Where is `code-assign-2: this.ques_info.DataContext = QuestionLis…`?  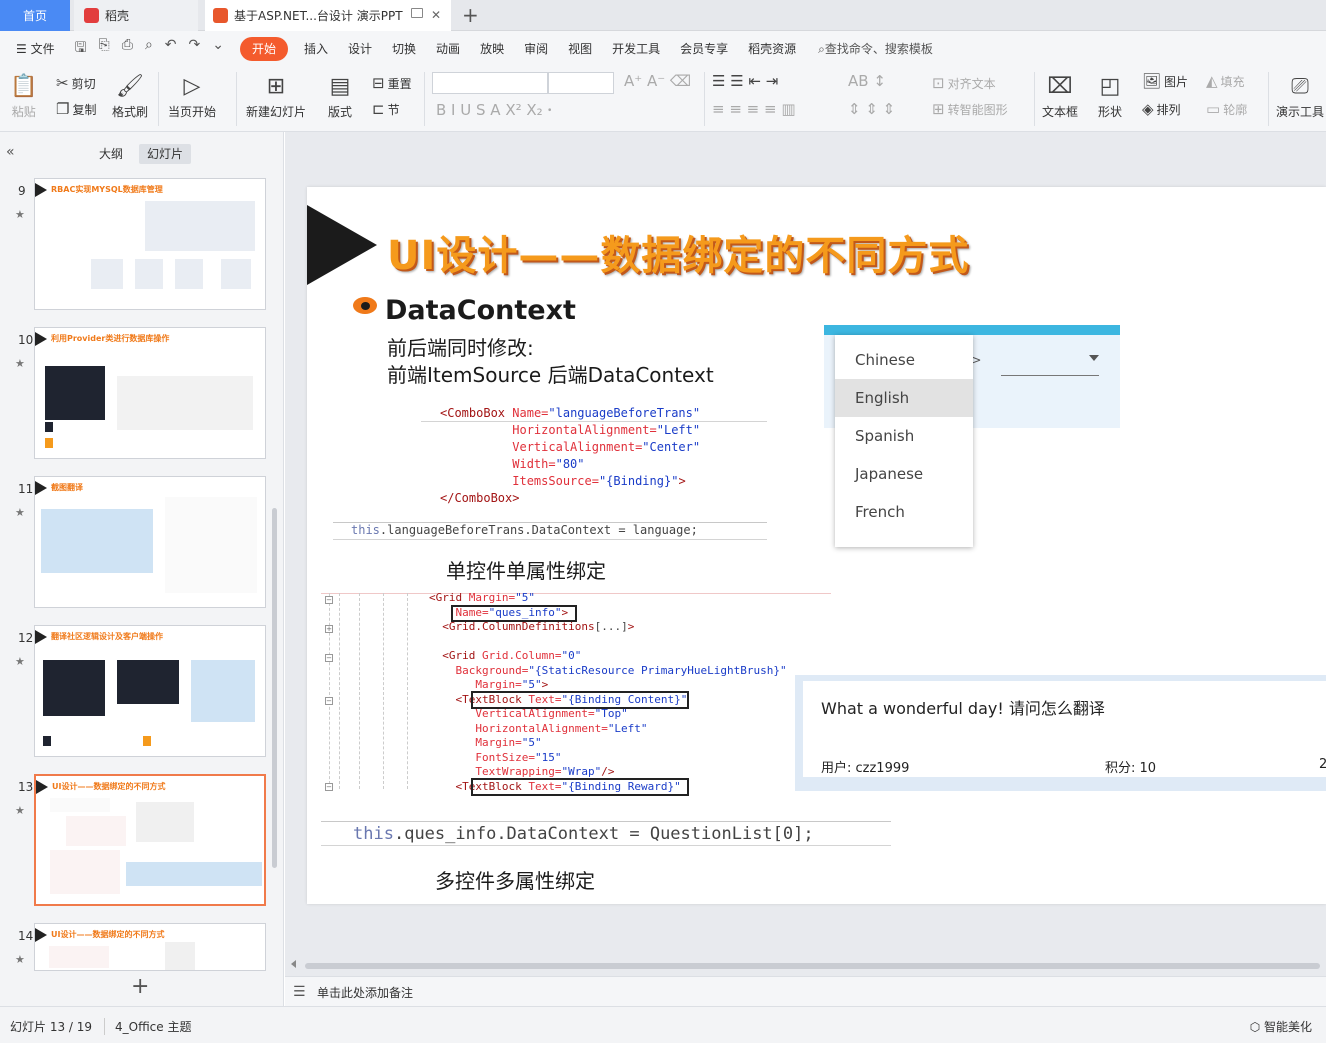 code-assign-2: this.ques_info.DataContext = QuestionLis… is located at coordinates (583, 834).